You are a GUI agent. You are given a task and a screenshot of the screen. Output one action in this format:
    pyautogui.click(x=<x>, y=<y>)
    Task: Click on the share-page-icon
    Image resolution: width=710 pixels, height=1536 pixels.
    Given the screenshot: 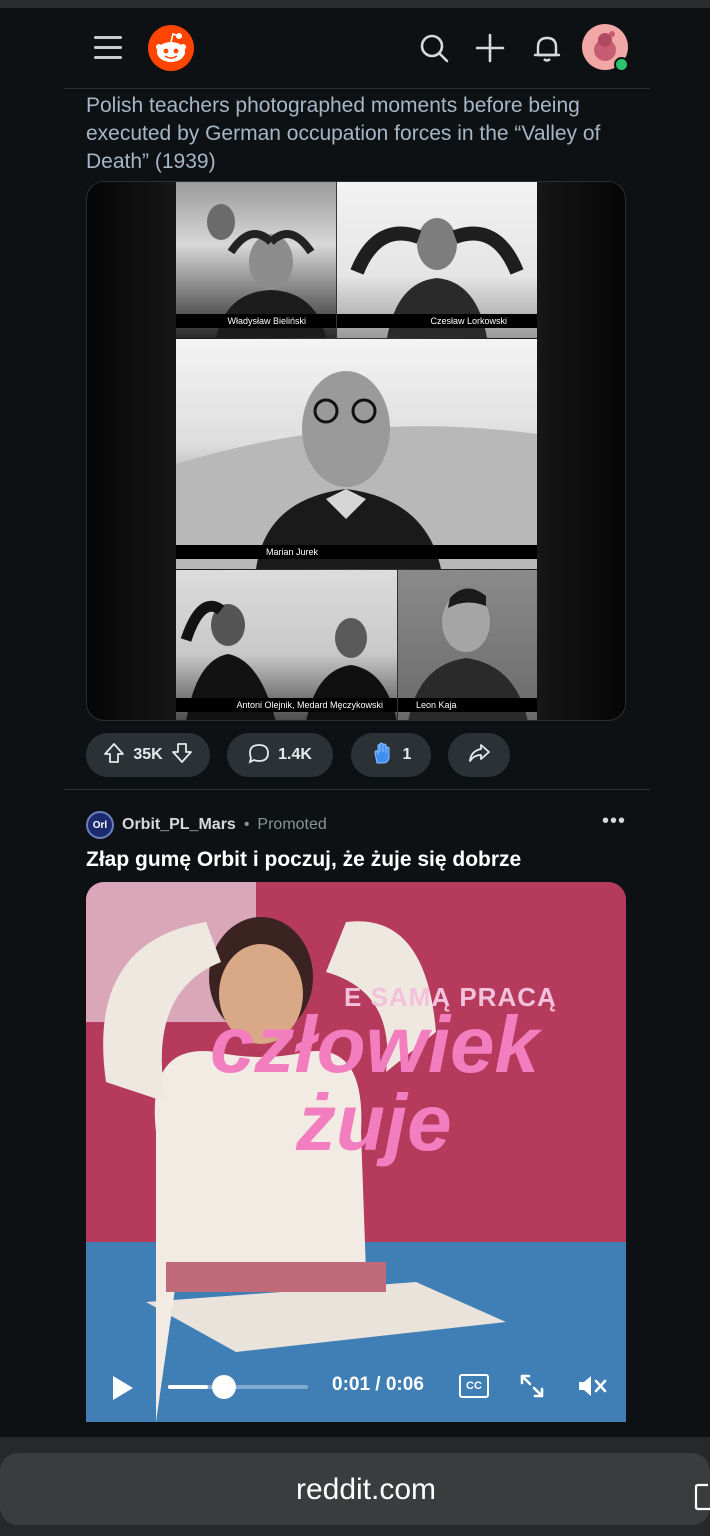 What is the action you would take?
    pyautogui.click(x=702, y=1496)
    